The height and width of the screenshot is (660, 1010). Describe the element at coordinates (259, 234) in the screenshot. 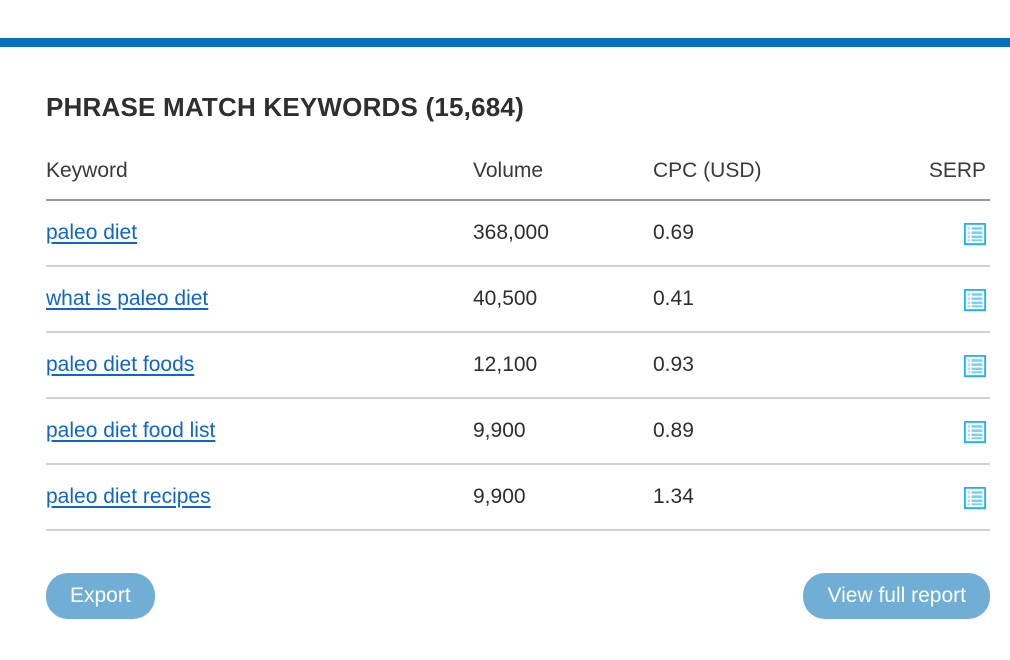

I see `keyword-cell: paleo diet` at that location.